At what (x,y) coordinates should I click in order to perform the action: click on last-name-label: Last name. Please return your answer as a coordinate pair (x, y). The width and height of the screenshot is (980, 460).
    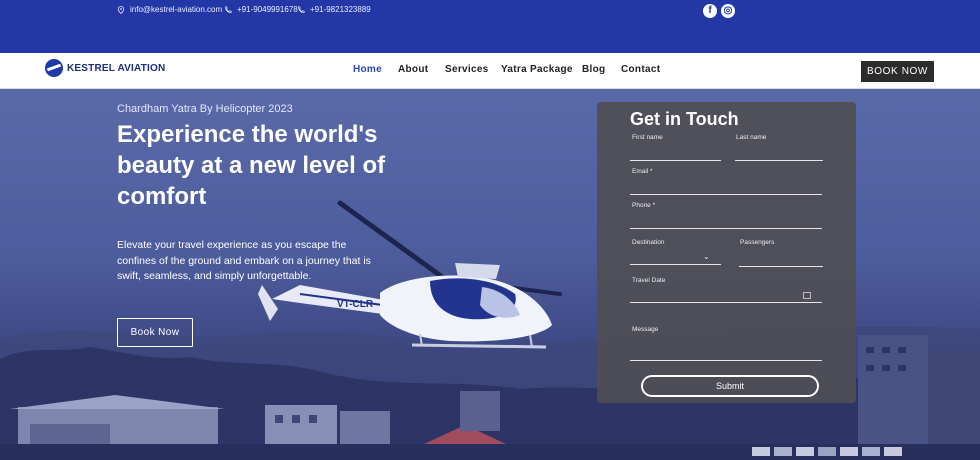
    Looking at the image, I should click on (751, 137).